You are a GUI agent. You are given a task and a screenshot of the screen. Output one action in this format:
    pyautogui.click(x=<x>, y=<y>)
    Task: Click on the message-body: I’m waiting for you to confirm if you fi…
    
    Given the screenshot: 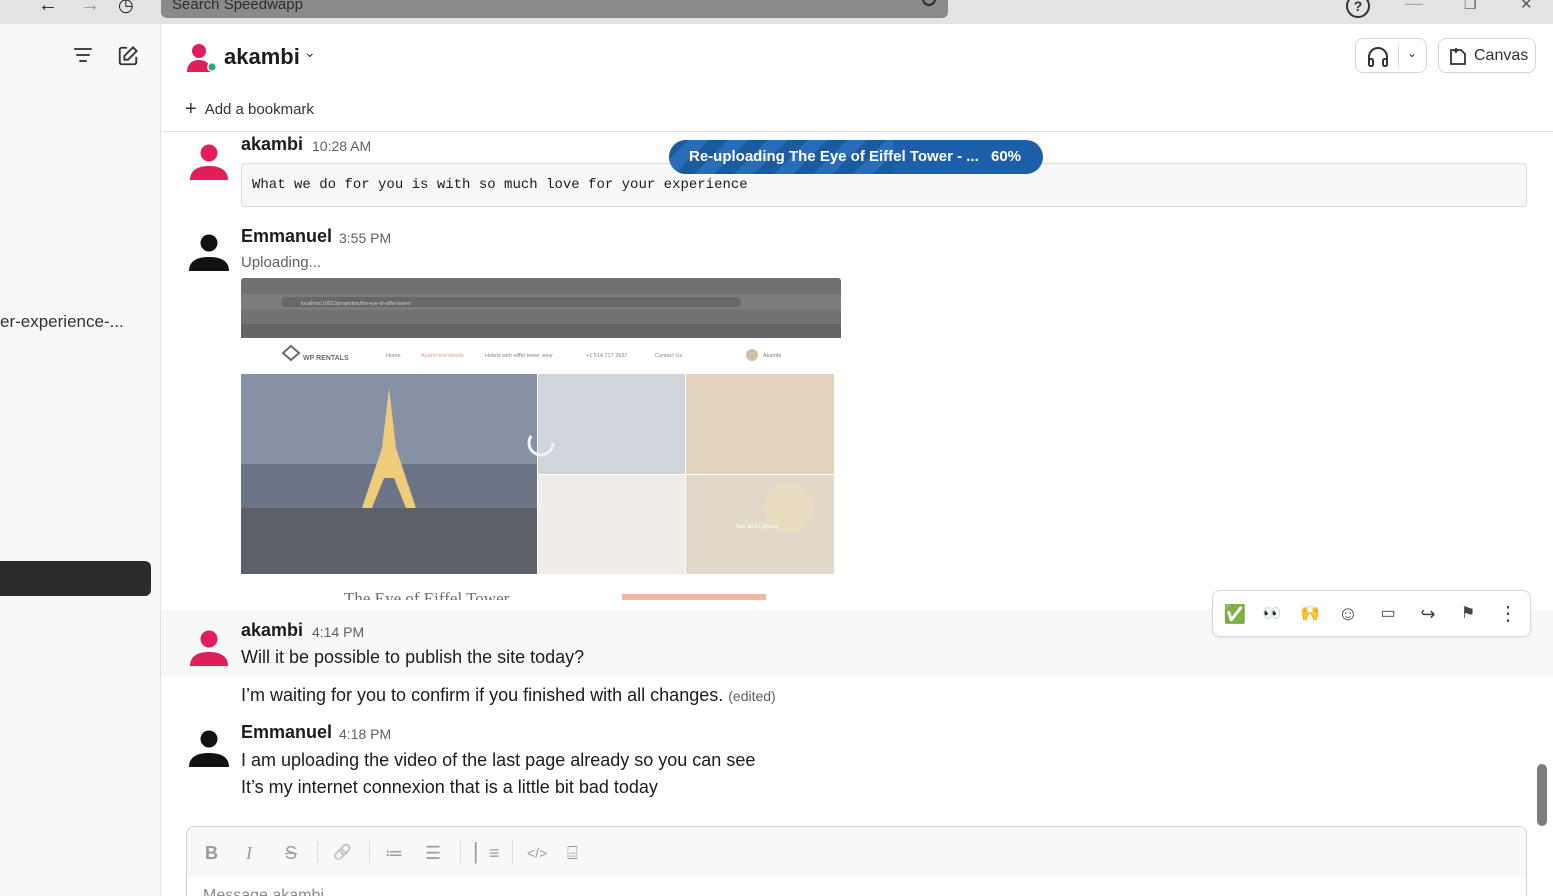 What is the action you would take?
    pyautogui.click(x=482, y=695)
    